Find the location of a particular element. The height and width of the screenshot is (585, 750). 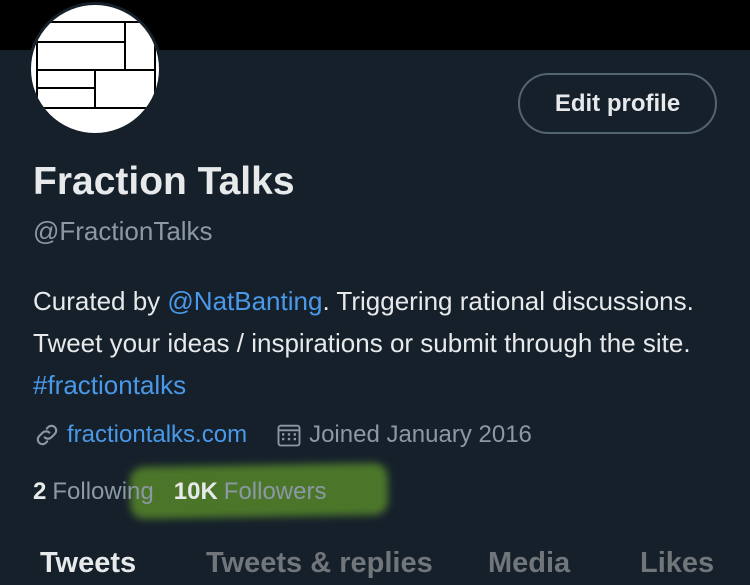

tab-likes: Likes is located at coordinates (677, 563).